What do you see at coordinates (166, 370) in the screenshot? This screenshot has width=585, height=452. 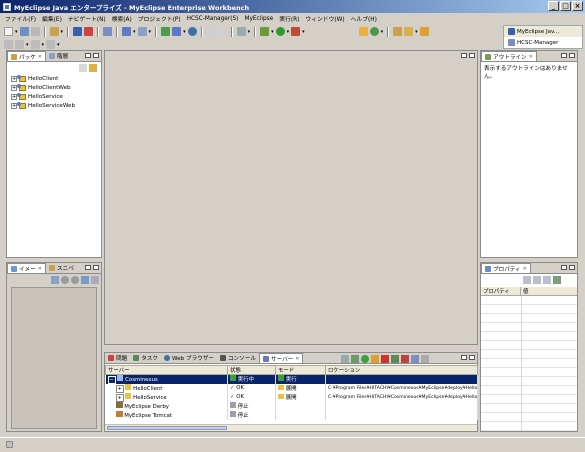 I see `column-server: サーバー` at bounding box center [166, 370].